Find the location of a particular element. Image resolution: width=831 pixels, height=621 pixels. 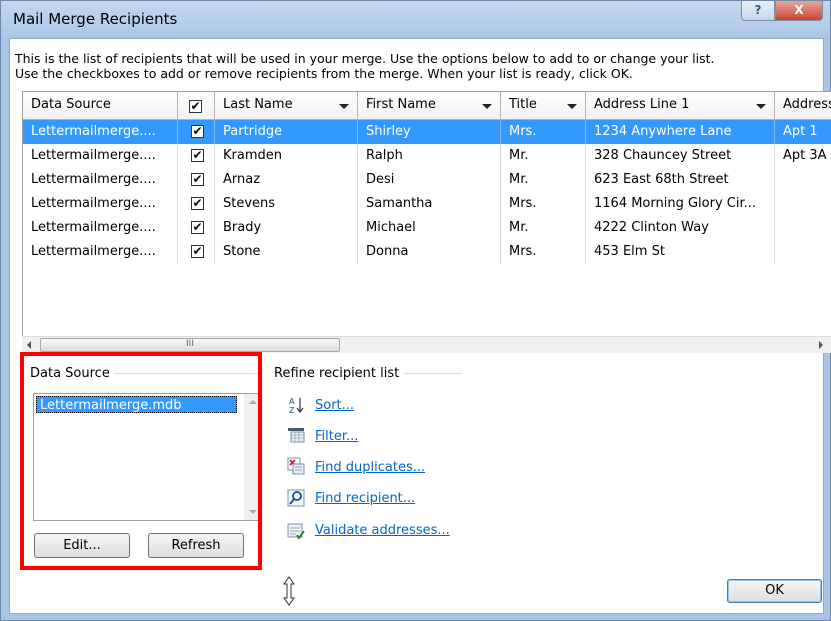

scroll-thumb: III is located at coordinates (190, 345).